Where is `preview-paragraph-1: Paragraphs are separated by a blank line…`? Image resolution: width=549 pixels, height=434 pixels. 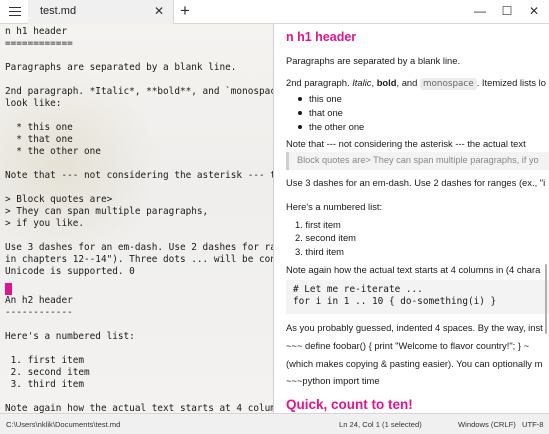 preview-paragraph-1: Paragraphs are separated by a blank line… is located at coordinates (373, 60).